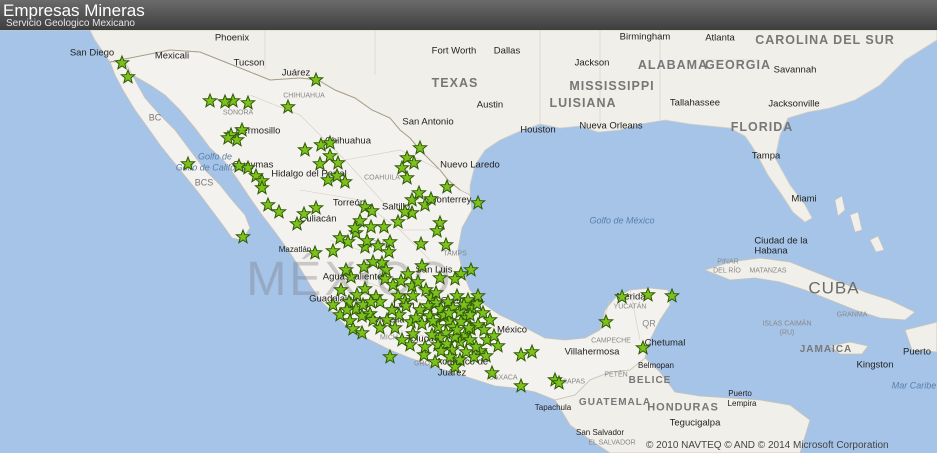 Image resolution: width=937 pixels, height=453 pixels. What do you see at coordinates (204, 182) in the screenshot?
I see `label-bcs: BCS` at bounding box center [204, 182].